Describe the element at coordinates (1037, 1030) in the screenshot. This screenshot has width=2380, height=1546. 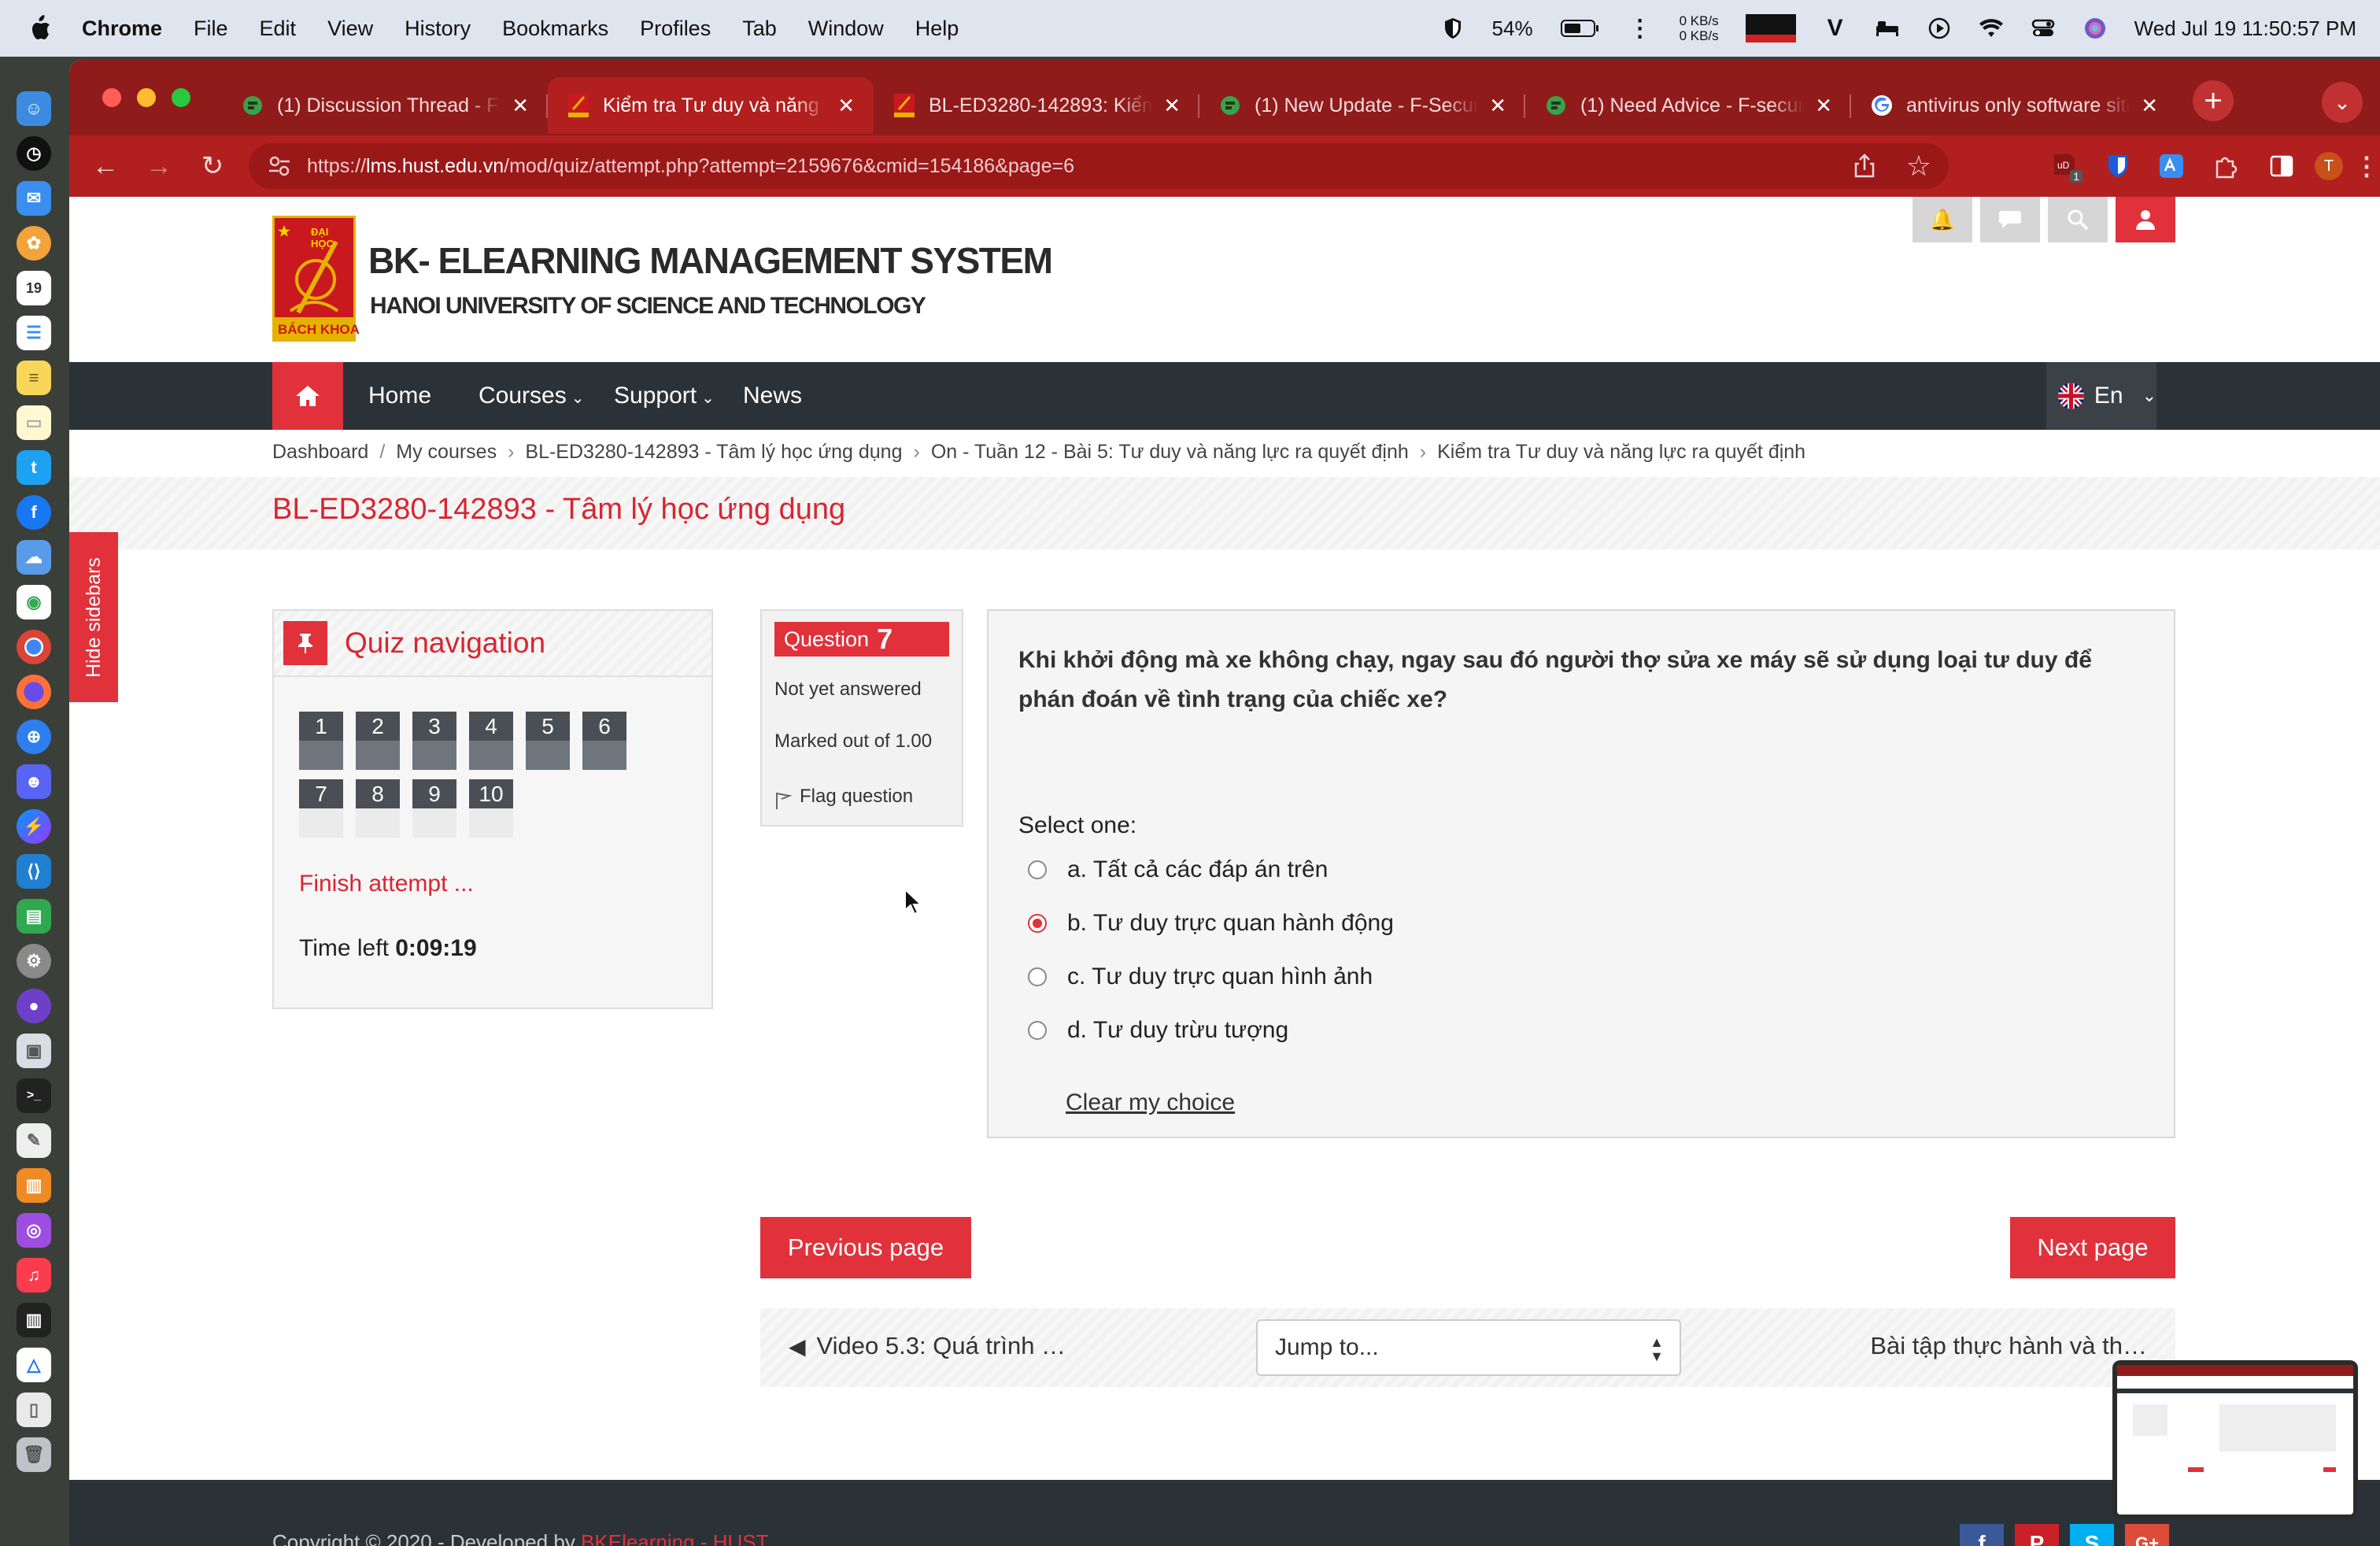
I see `answer-radio-d` at that location.